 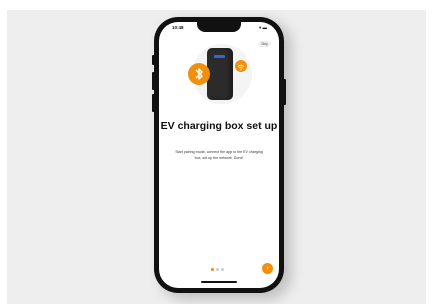 I want to click on charger-status-light, so click(x=219, y=56).